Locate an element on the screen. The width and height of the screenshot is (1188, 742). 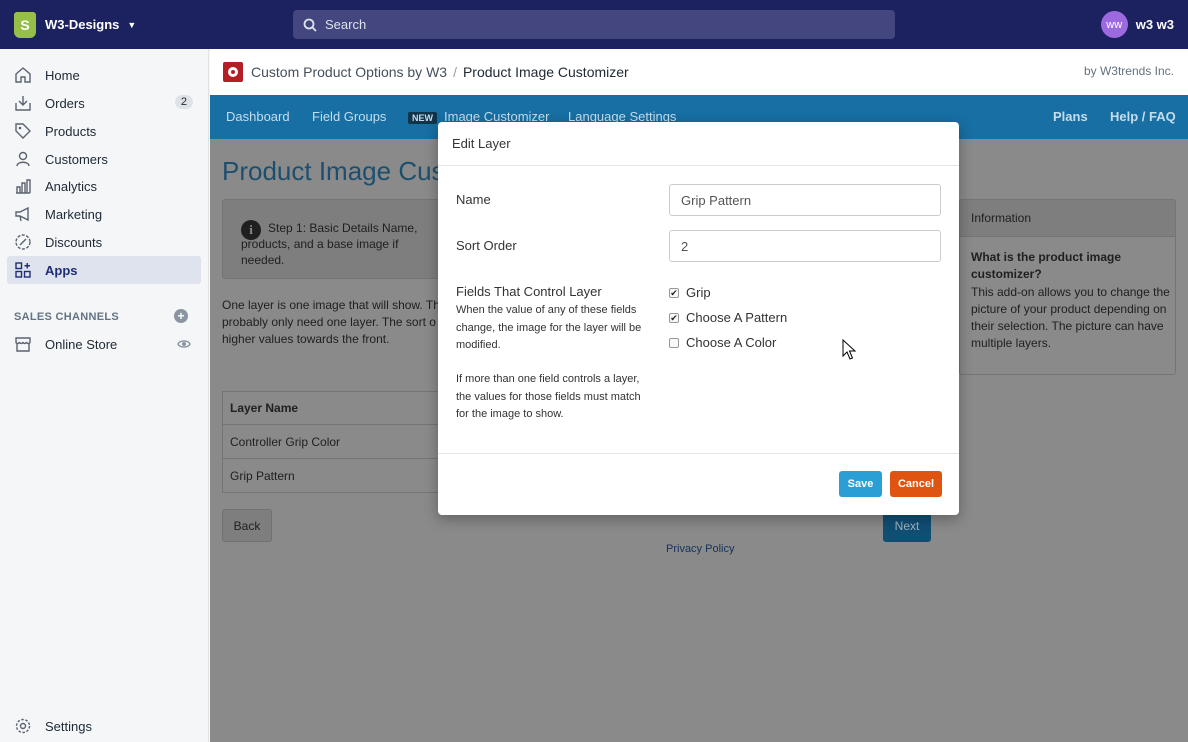
privacy-policy-link: Privacy Policy is located at coordinates (700, 549).